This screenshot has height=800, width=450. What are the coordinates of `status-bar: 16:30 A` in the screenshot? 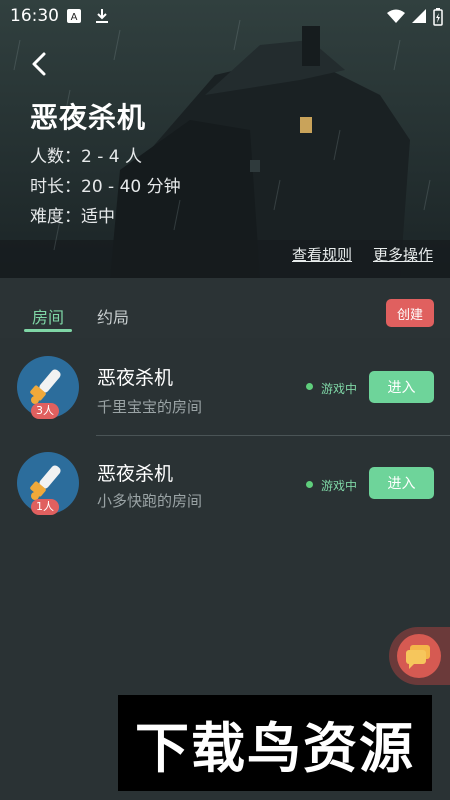 It's located at (225, 16).